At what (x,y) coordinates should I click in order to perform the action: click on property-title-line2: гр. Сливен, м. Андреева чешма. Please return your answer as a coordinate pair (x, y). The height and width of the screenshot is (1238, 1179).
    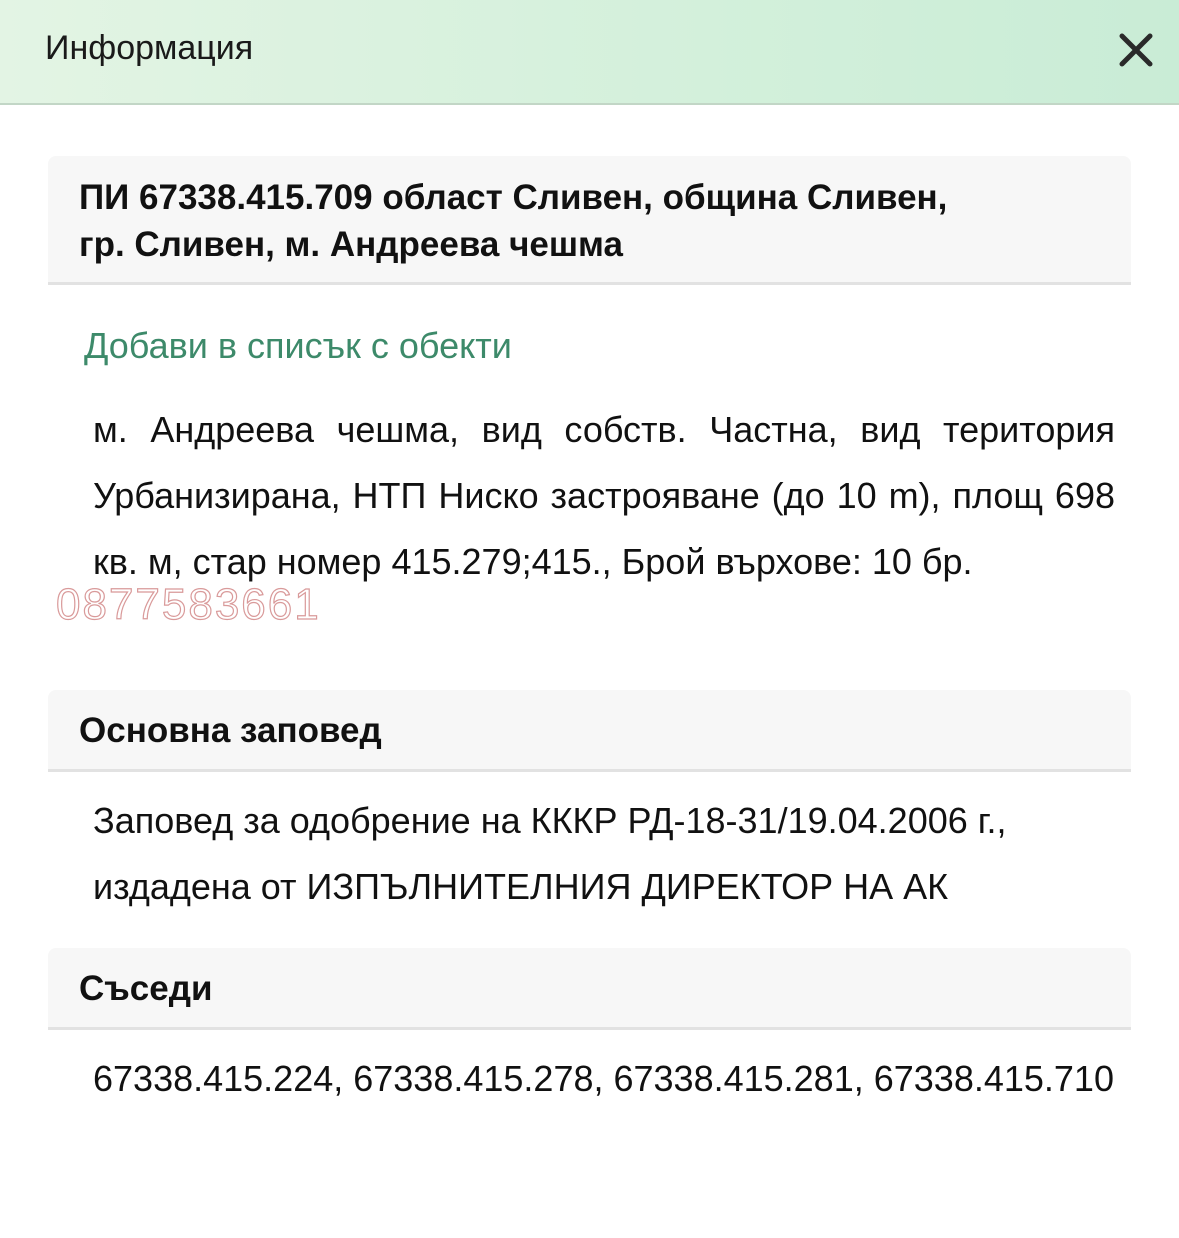
    Looking at the image, I should click on (351, 244).